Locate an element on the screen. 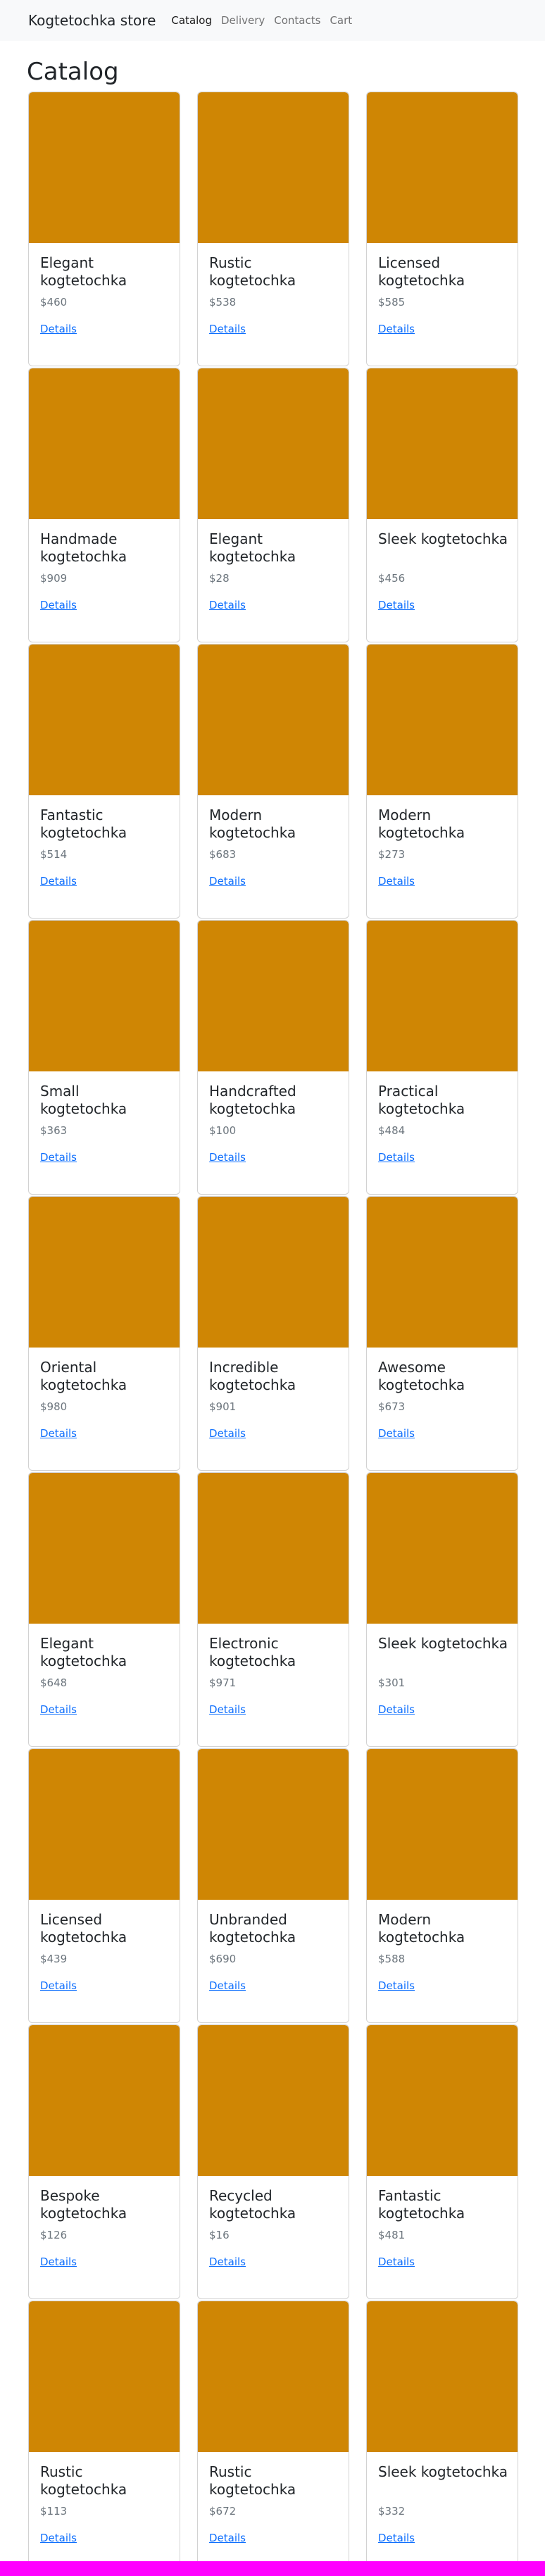 Image resolution: width=545 pixels, height=2576 pixels. product-price: $588 is located at coordinates (392, 1959).